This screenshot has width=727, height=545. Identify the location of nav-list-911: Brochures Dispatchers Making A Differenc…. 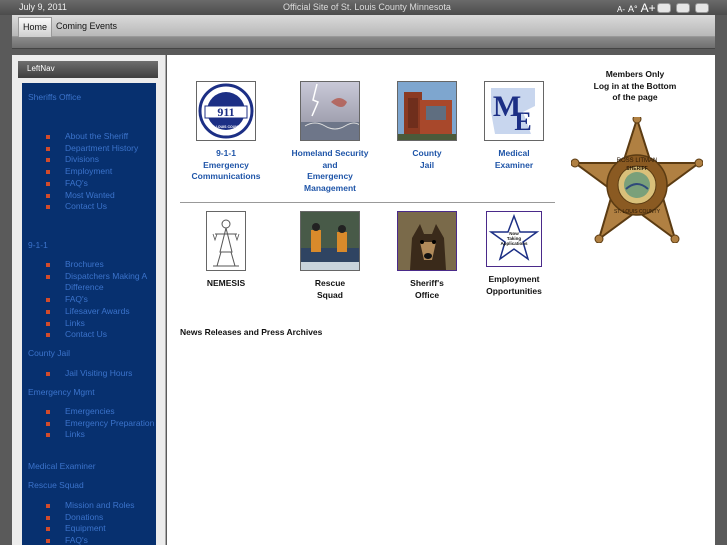
(101, 300).